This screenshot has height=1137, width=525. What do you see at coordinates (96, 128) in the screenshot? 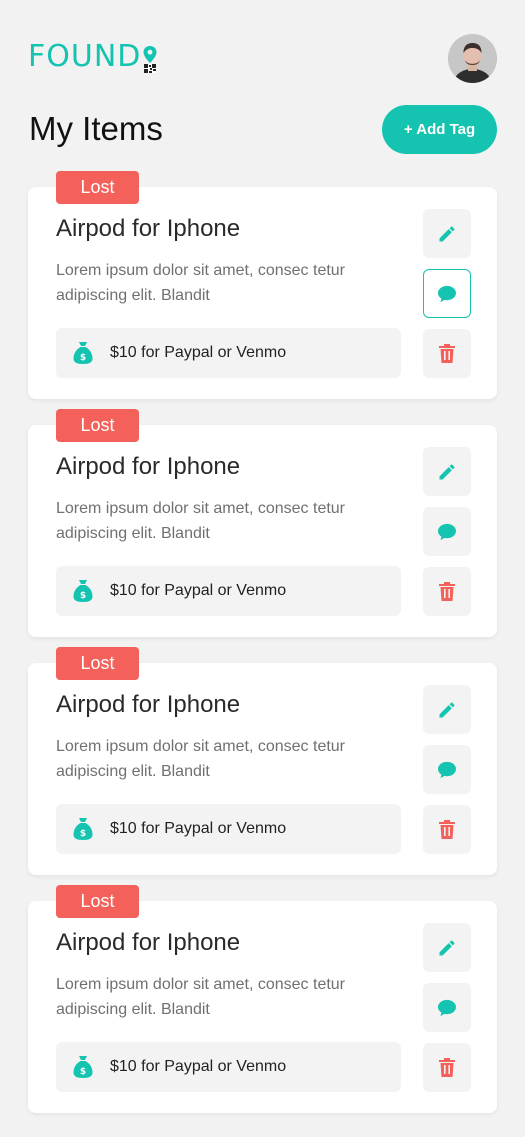
I see `page-title: My Items` at bounding box center [96, 128].